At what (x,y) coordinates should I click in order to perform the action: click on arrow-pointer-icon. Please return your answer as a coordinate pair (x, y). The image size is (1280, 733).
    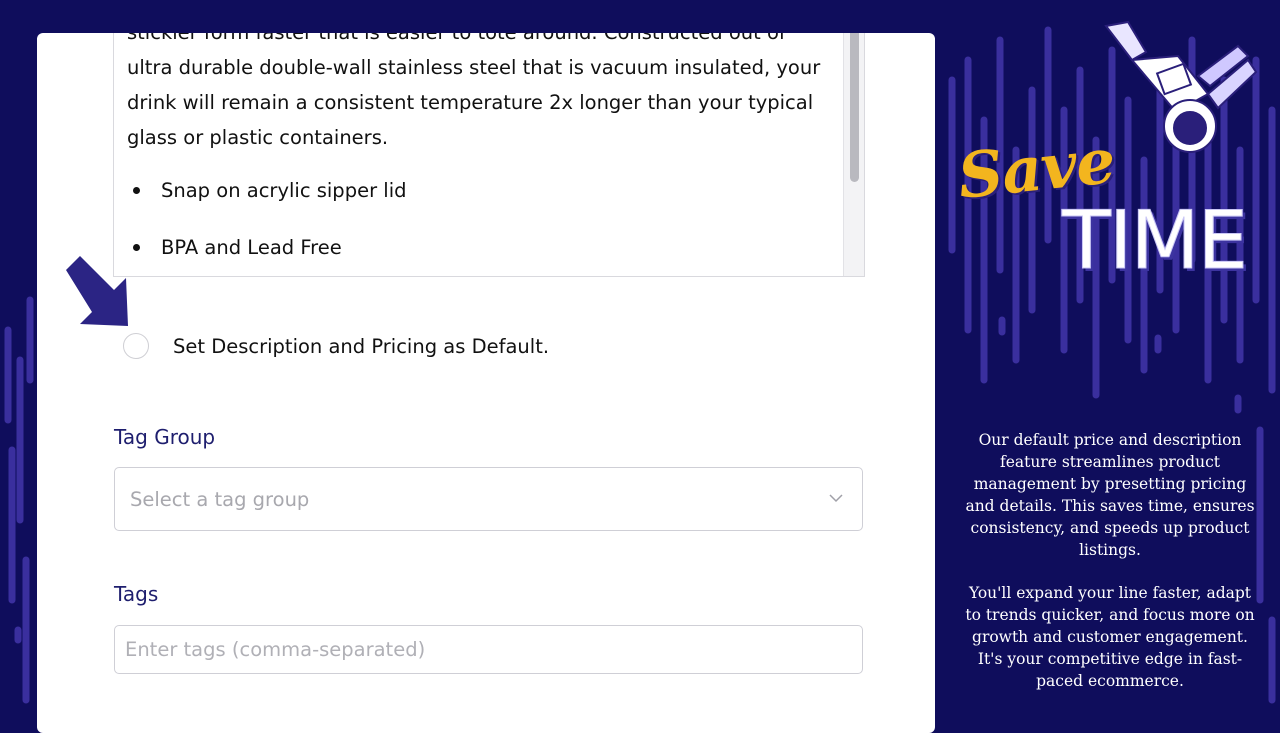
    Looking at the image, I should click on (97, 291).